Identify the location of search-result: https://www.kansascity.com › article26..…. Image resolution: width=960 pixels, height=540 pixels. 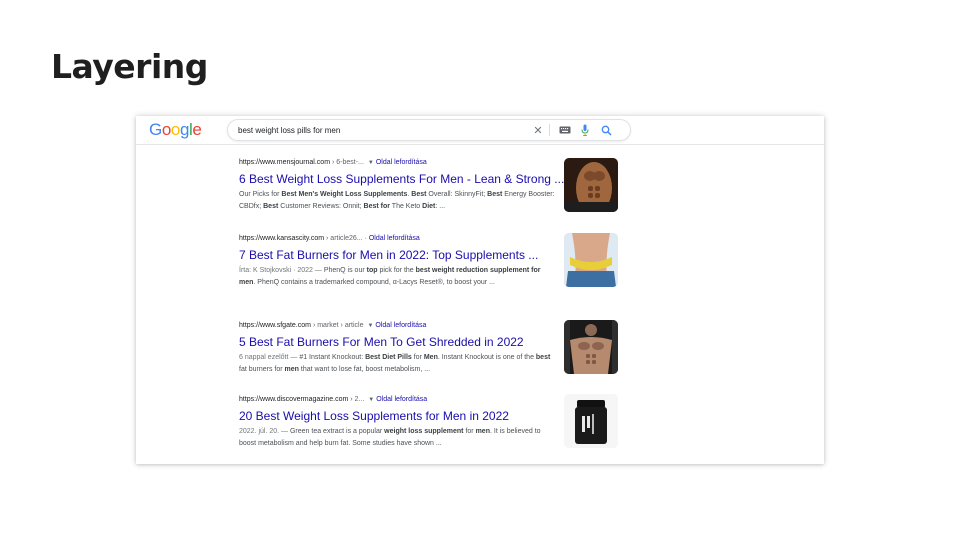
(399, 261).